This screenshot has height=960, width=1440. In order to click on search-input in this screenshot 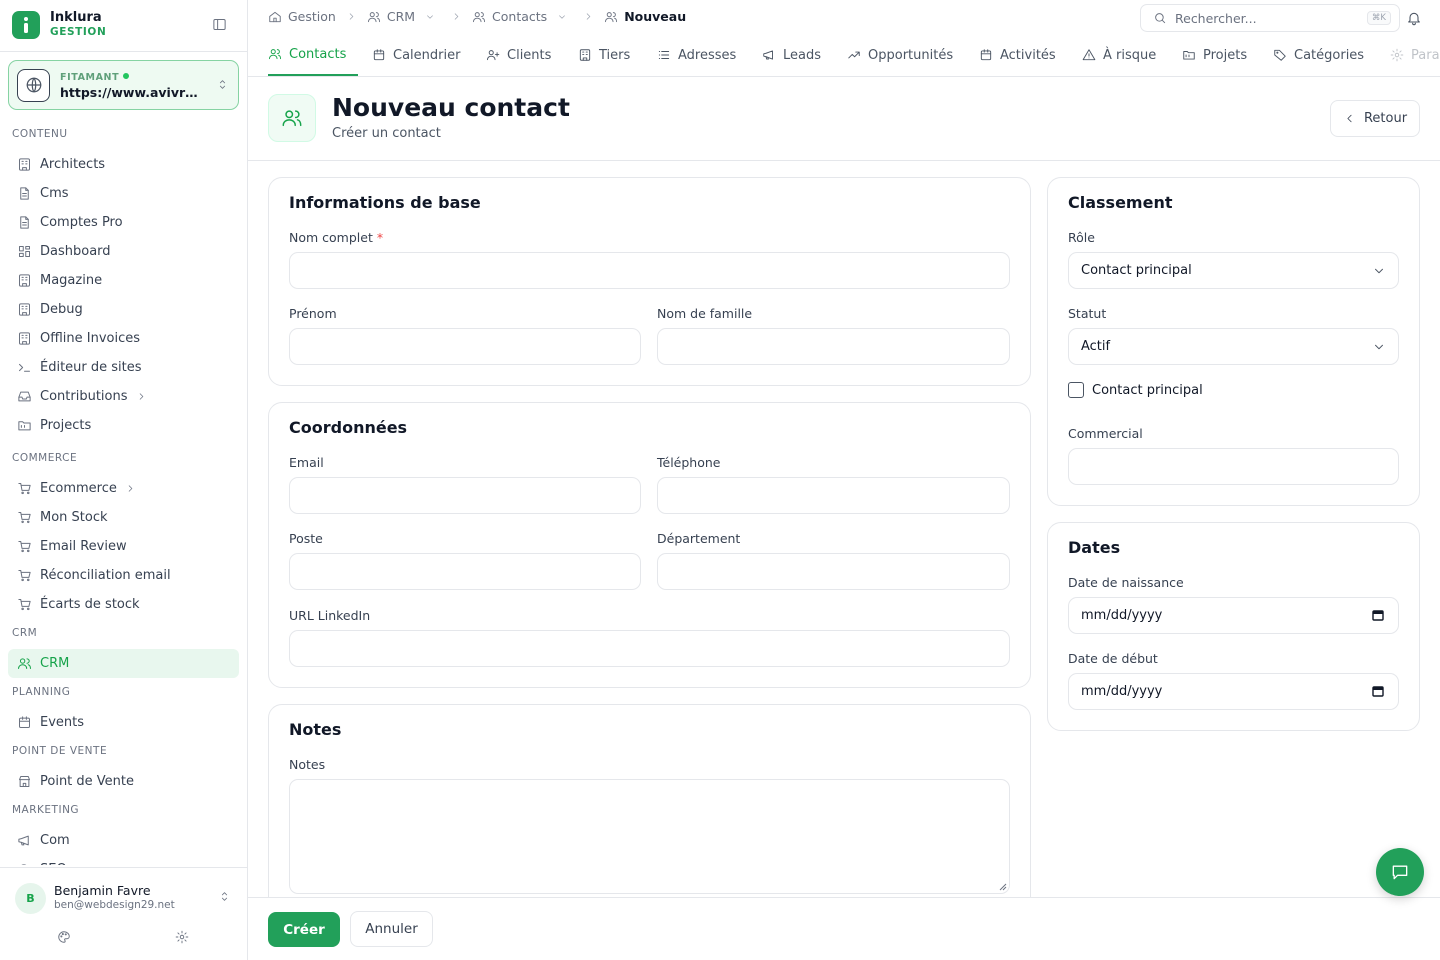, I will do `click(1265, 18)`.